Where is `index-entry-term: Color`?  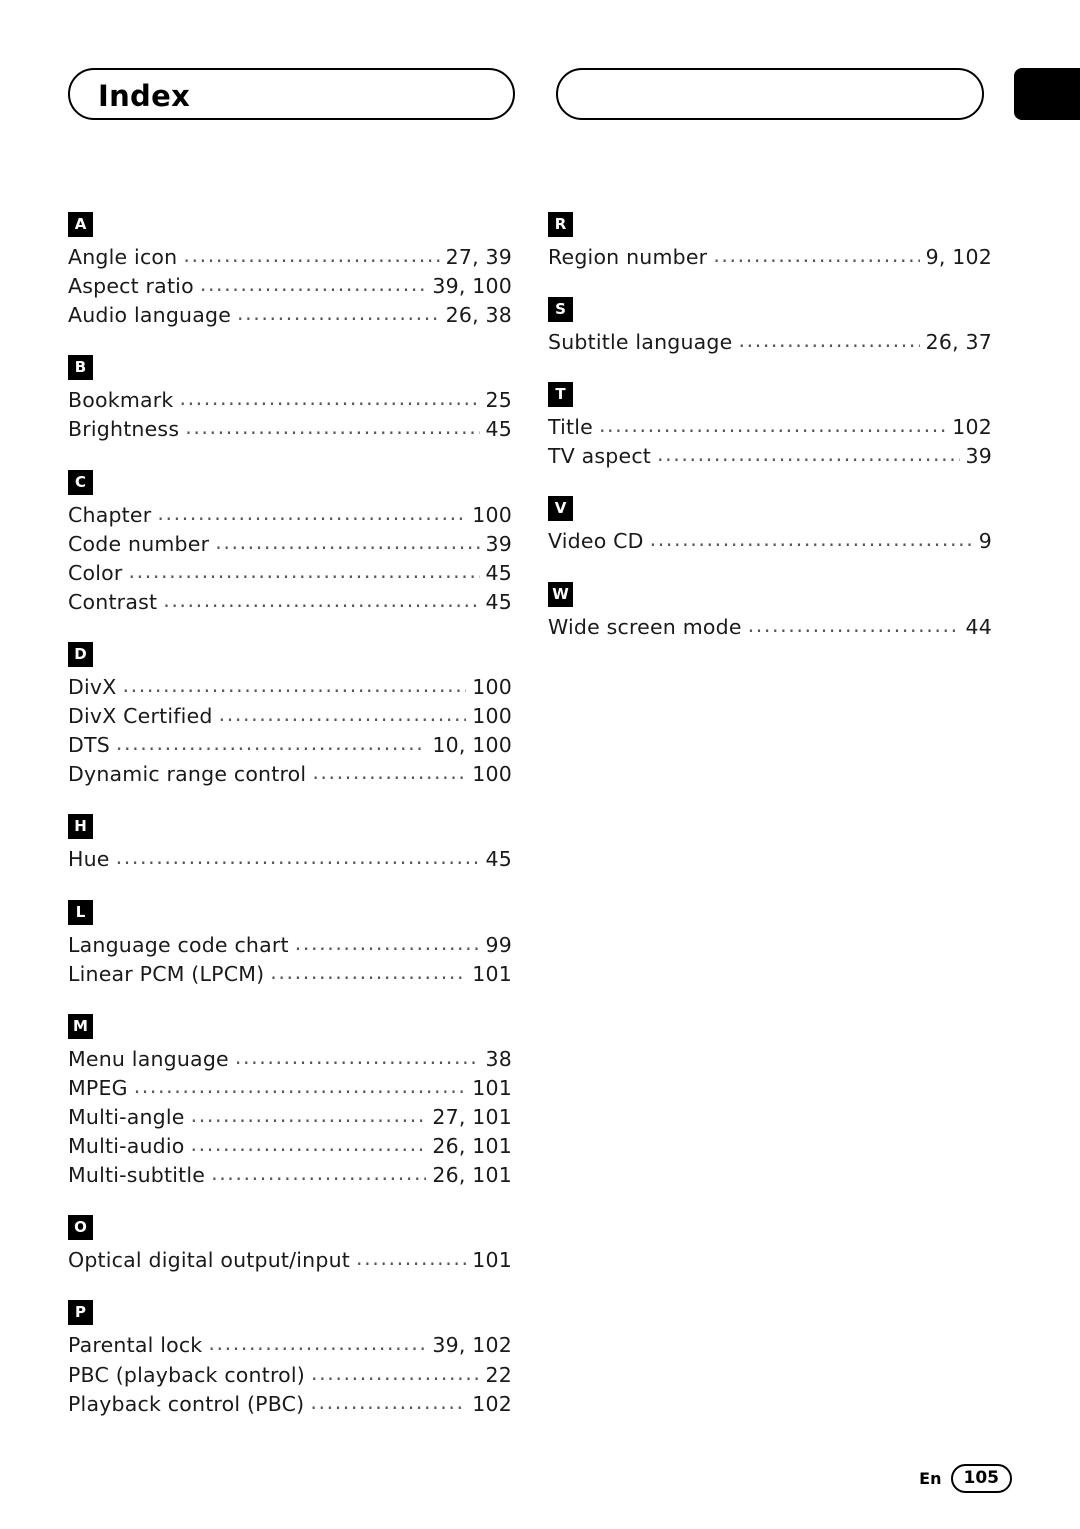
index-entry-term: Color is located at coordinates (95, 572).